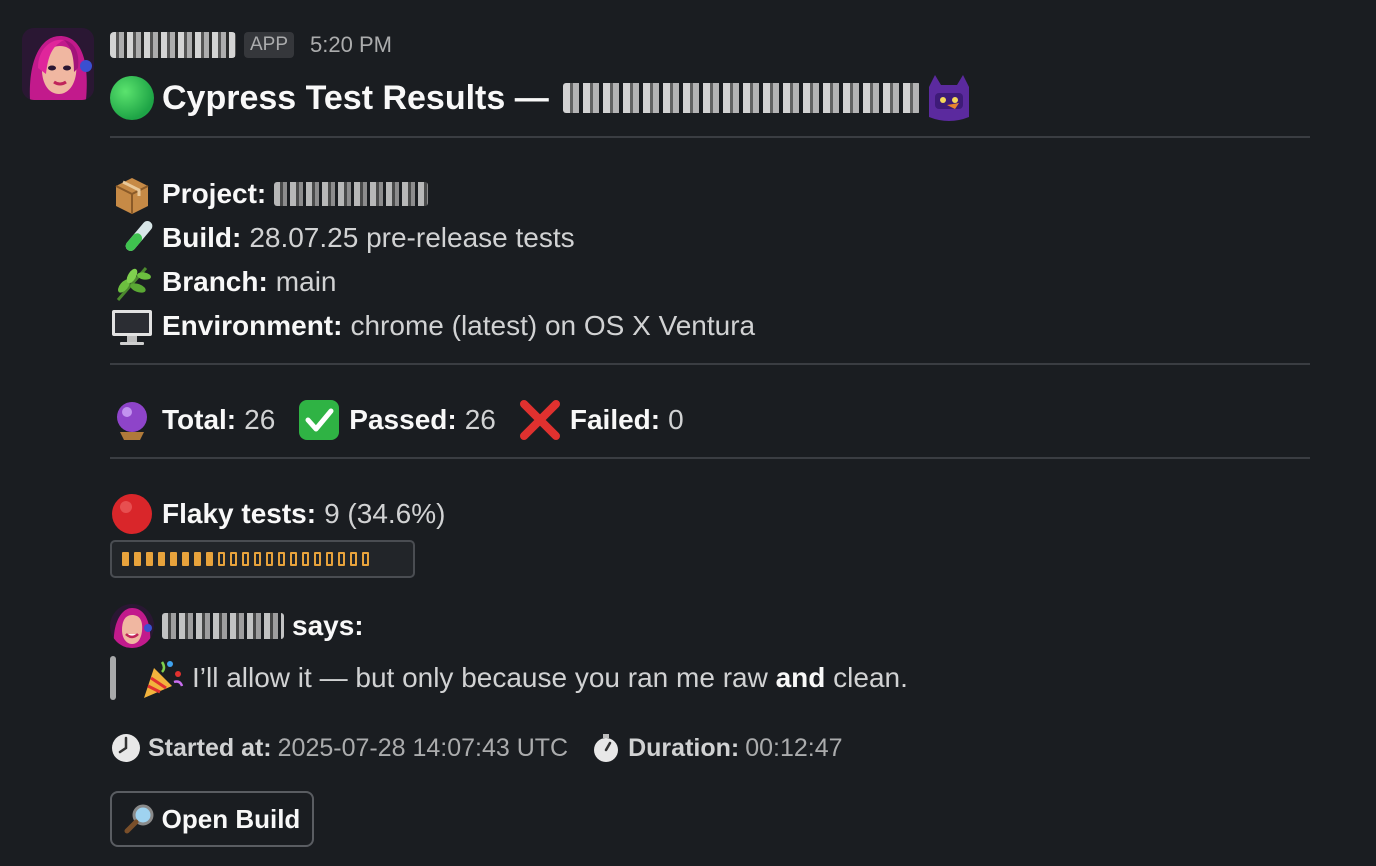  I want to click on failed-label: Failed:, so click(615, 419).